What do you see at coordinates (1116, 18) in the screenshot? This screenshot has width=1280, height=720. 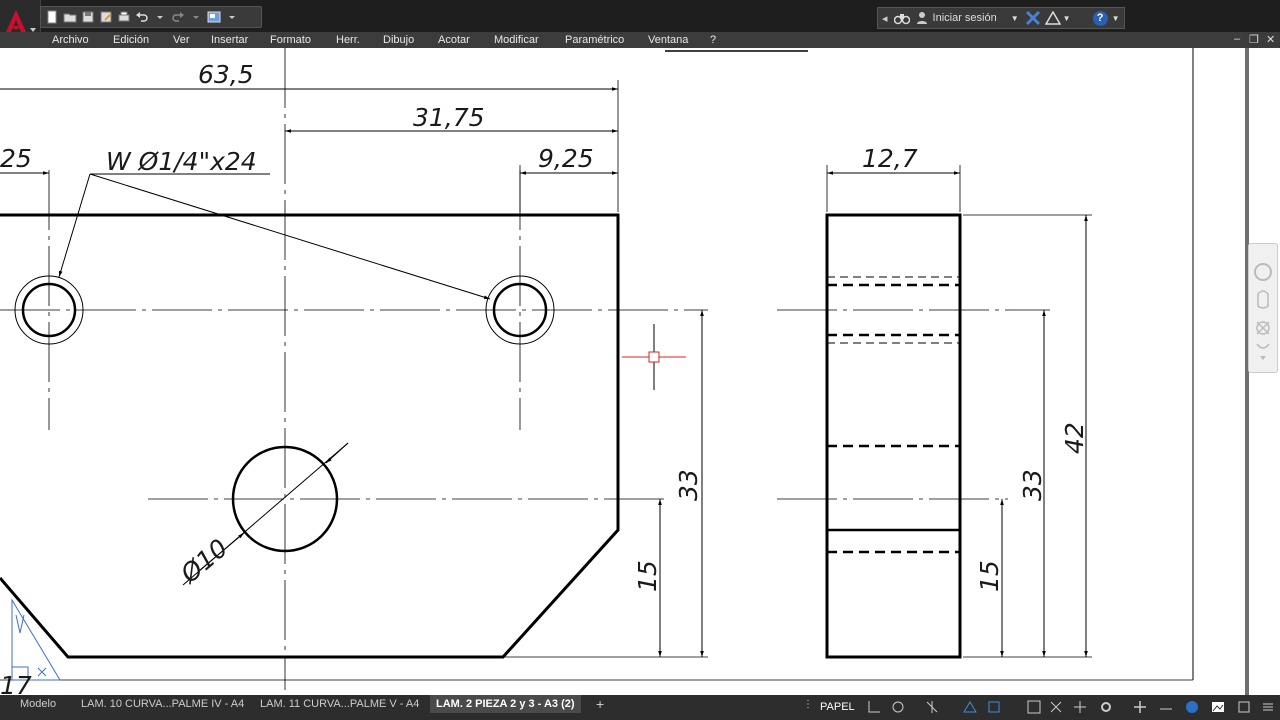 I see `help-dropdown-icon: ▼` at bounding box center [1116, 18].